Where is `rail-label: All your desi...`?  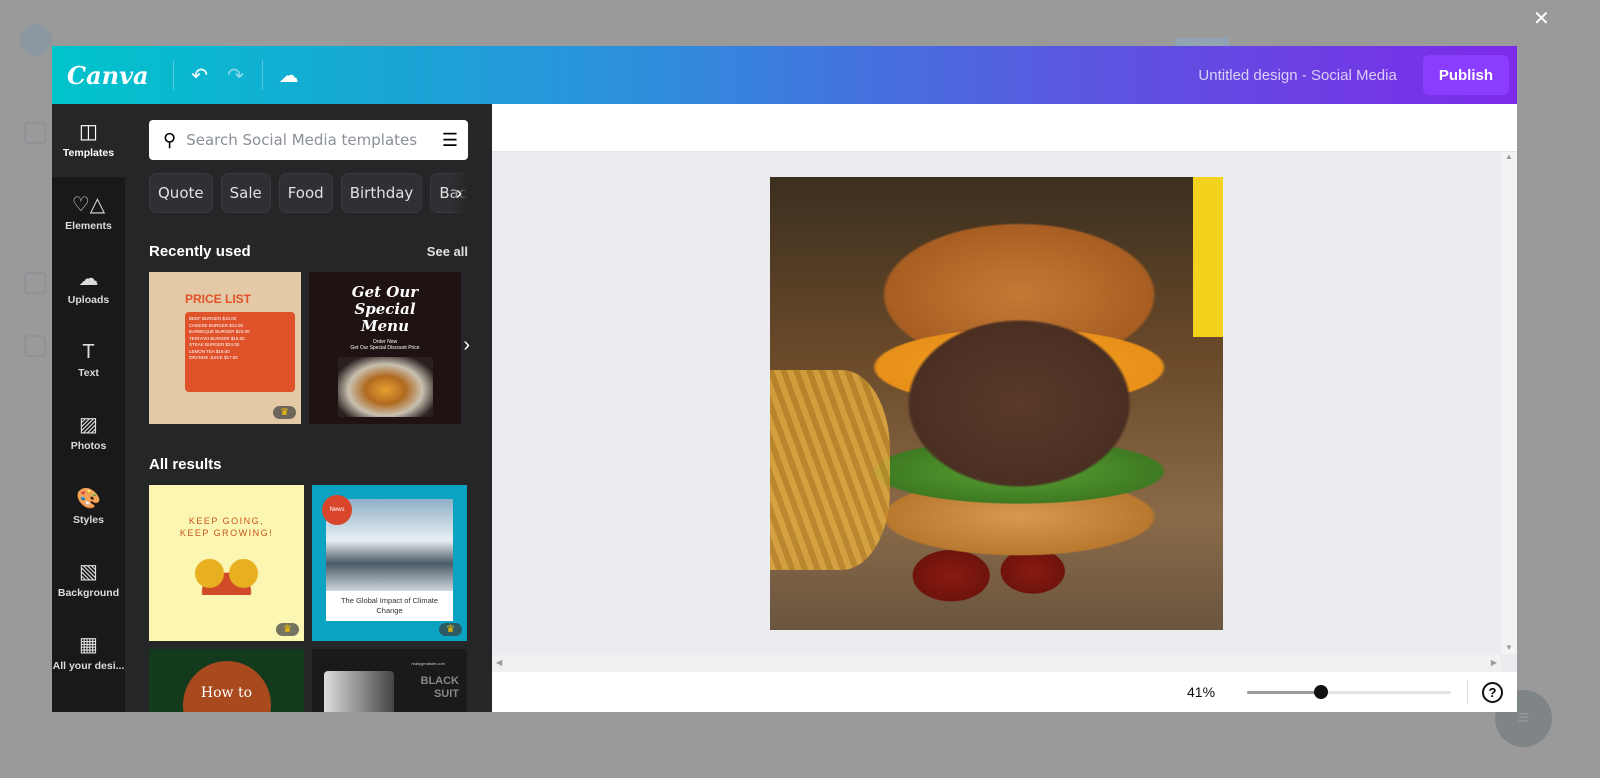
rail-label: All your desi... is located at coordinates (88, 666).